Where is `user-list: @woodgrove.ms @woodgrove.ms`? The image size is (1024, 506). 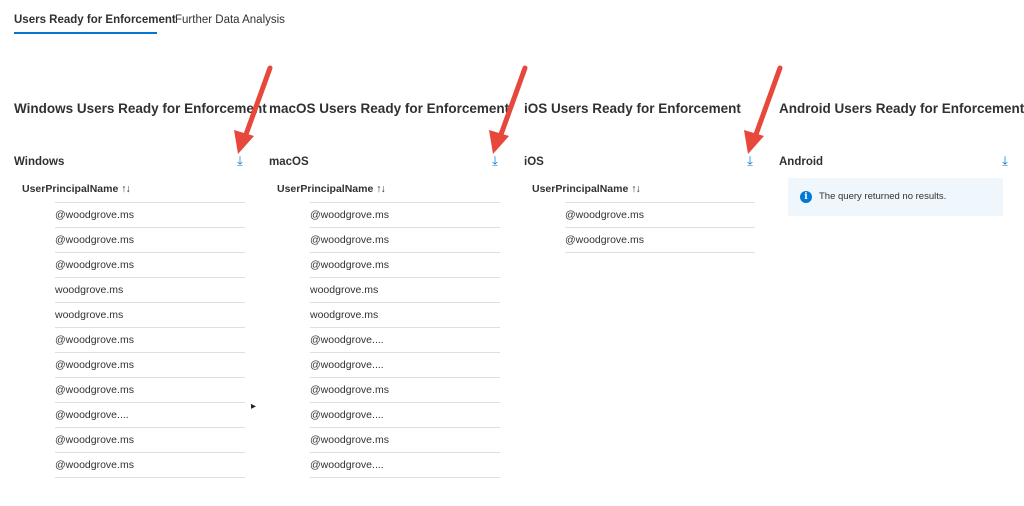 user-list: @woodgrove.ms @woodgrove.ms is located at coordinates (660, 227).